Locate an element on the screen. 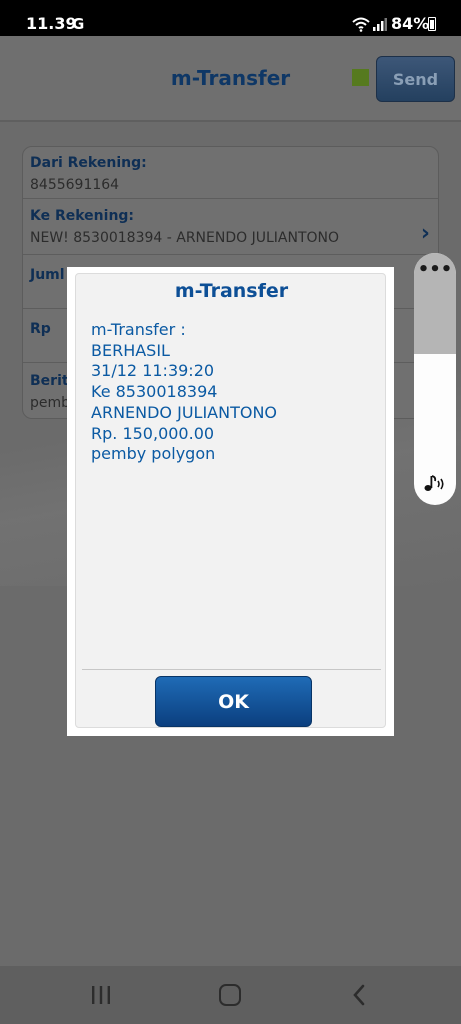  send-button: Send is located at coordinates (415, 79).